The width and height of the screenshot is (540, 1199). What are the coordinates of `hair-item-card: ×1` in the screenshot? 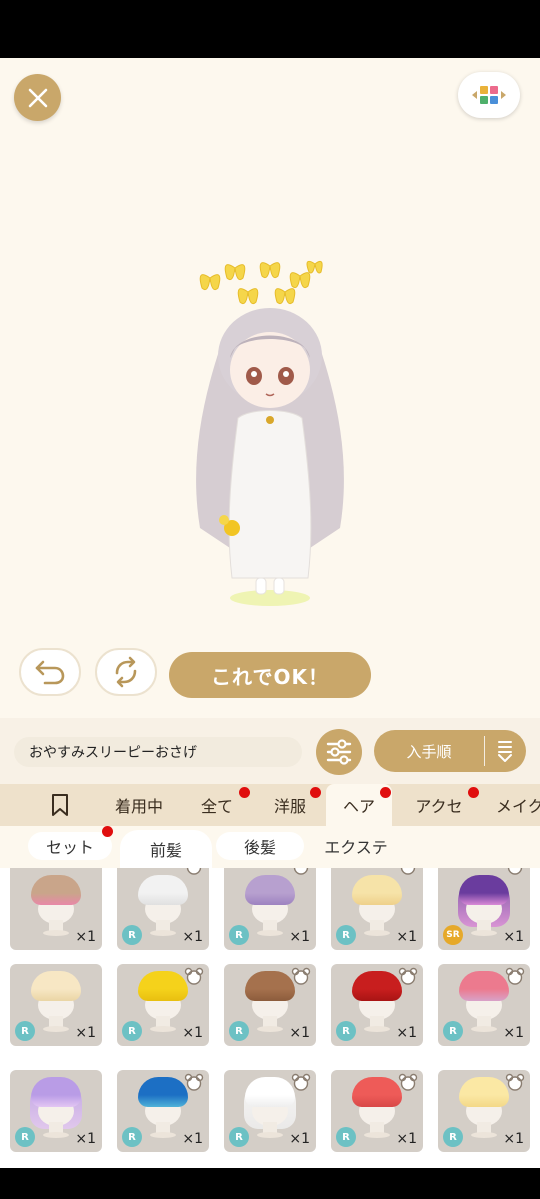 It's located at (56, 909).